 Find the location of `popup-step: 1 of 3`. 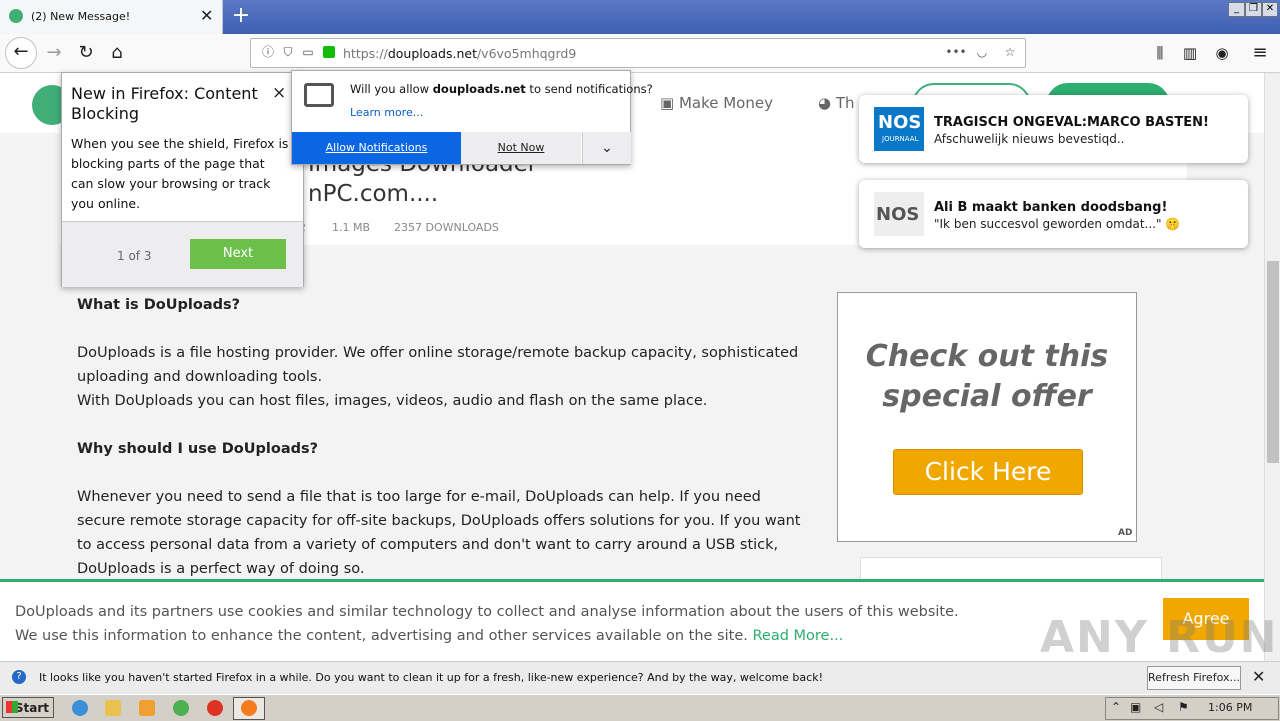

popup-step: 1 of 3 is located at coordinates (134, 256).